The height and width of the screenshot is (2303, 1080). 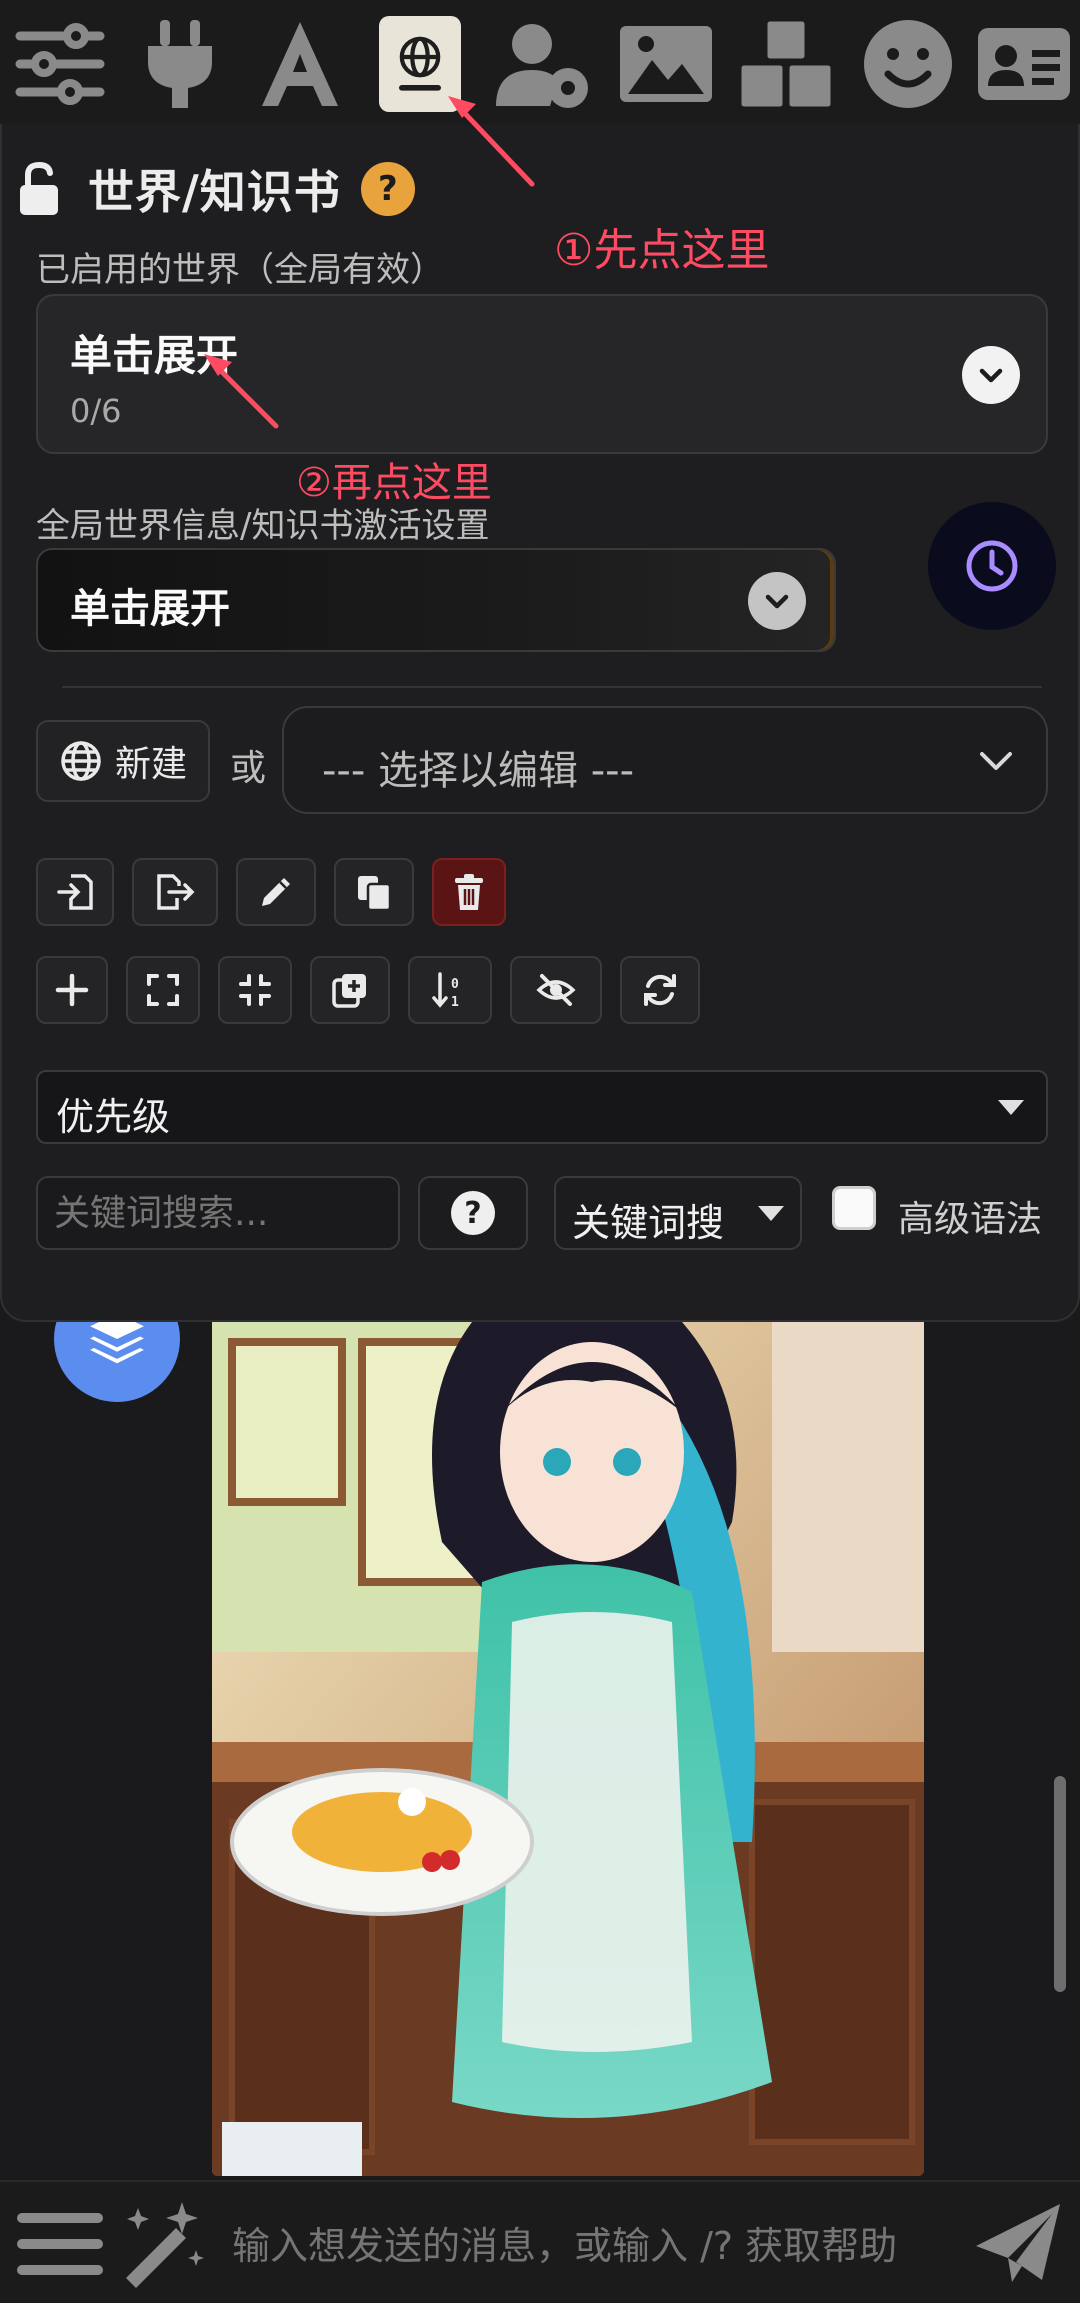 What do you see at coordinates (436, 600) in the screenshot?
I see `activation-settings-expander: 单击展开` at bounding box center [436, 600].